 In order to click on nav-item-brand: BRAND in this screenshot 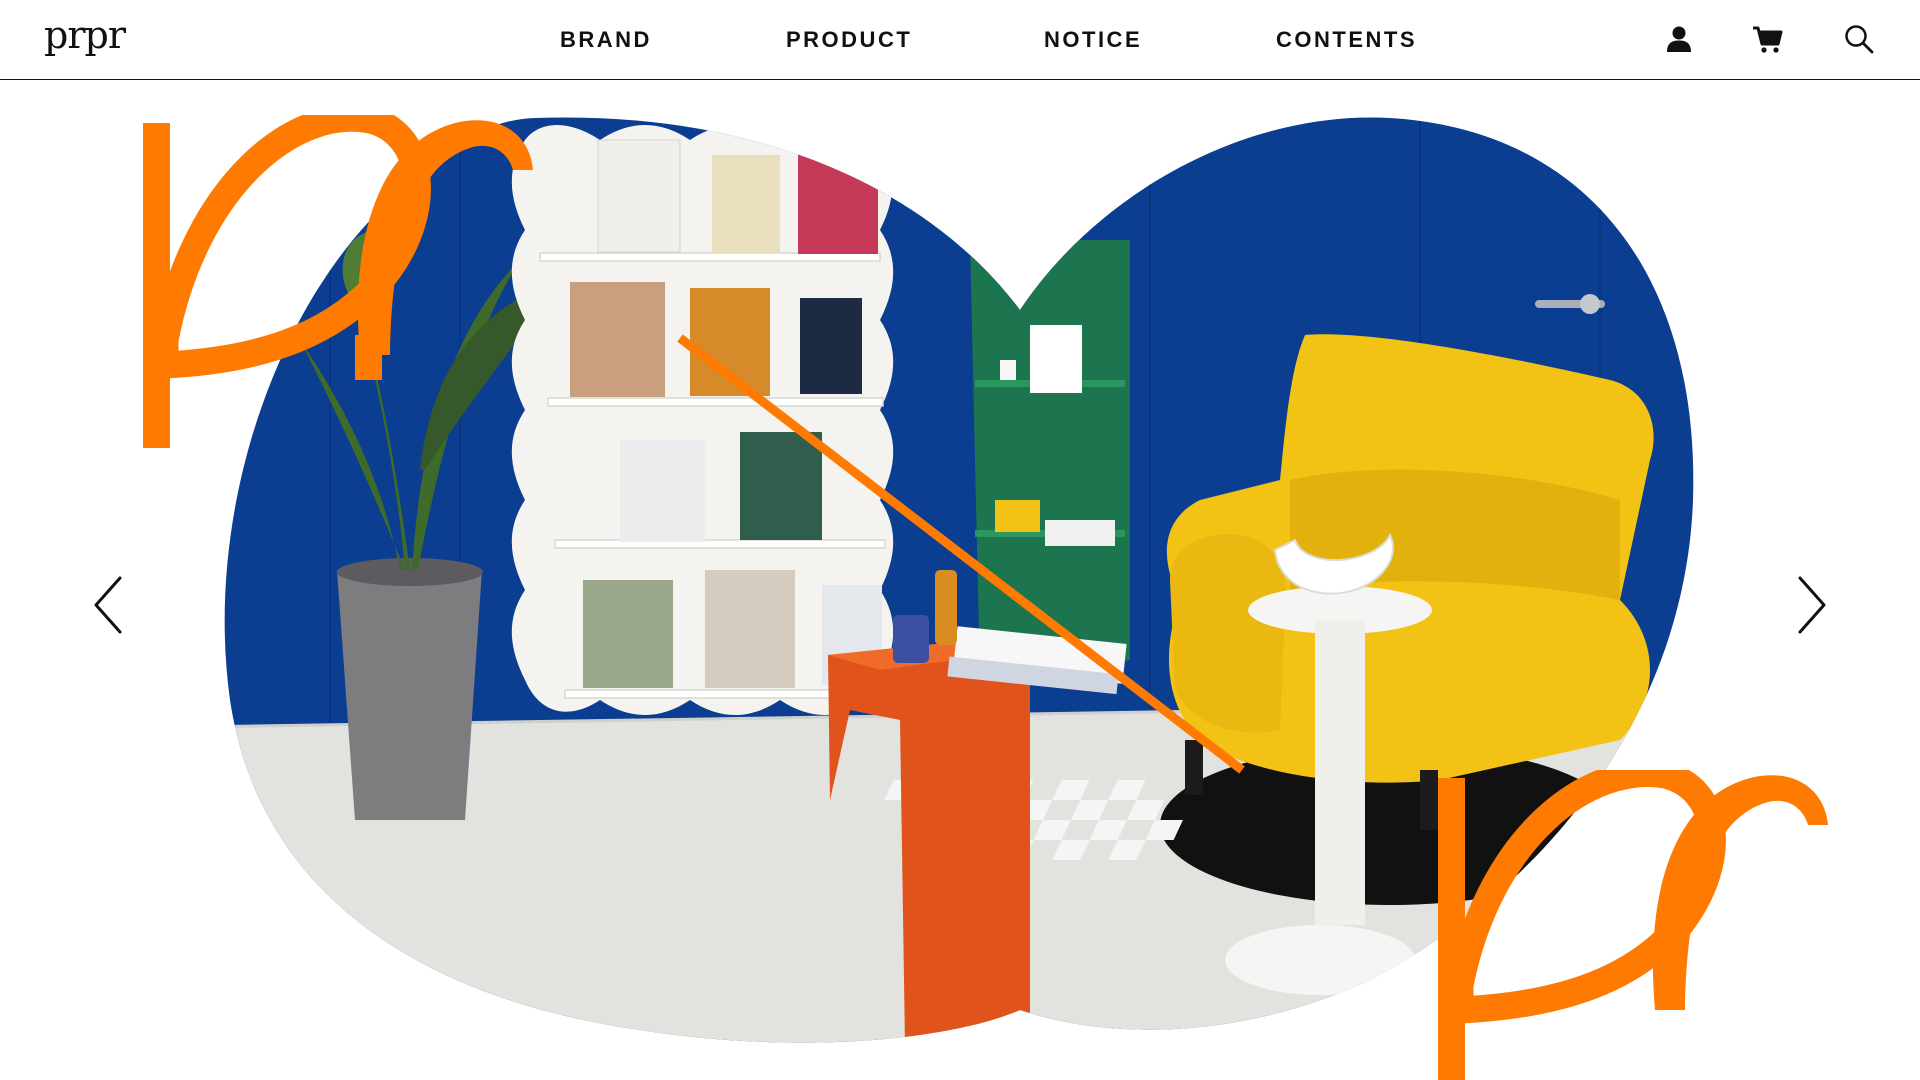, I will do `click(606, 40)`.